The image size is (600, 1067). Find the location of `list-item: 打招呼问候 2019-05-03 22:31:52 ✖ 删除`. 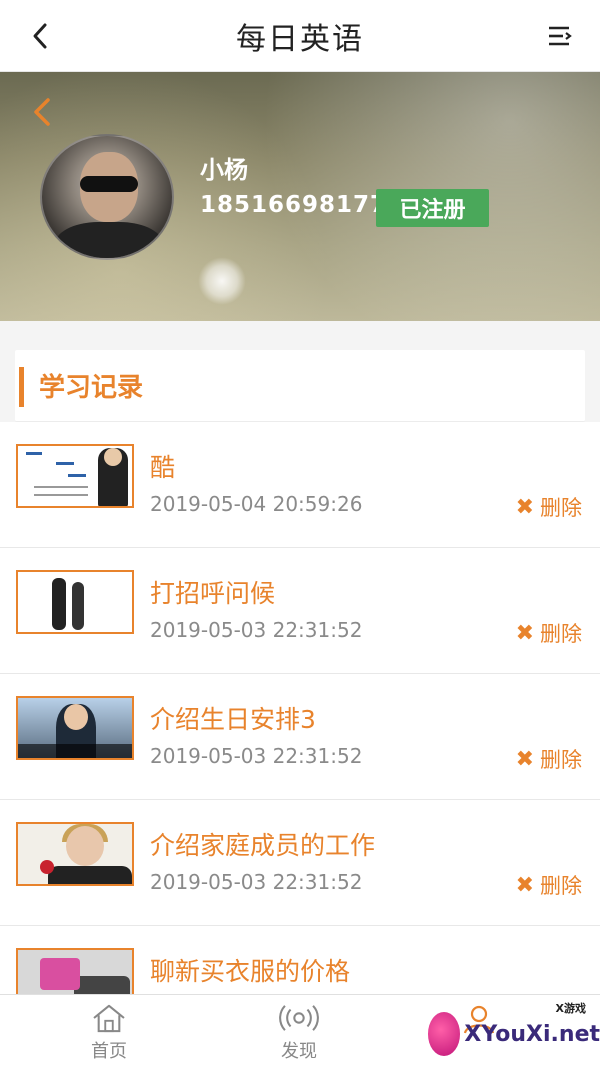

list-item: 打招呼问候 2019-05-03 22:31:52 ✖ 删除 is located at coordinates (300, 611).